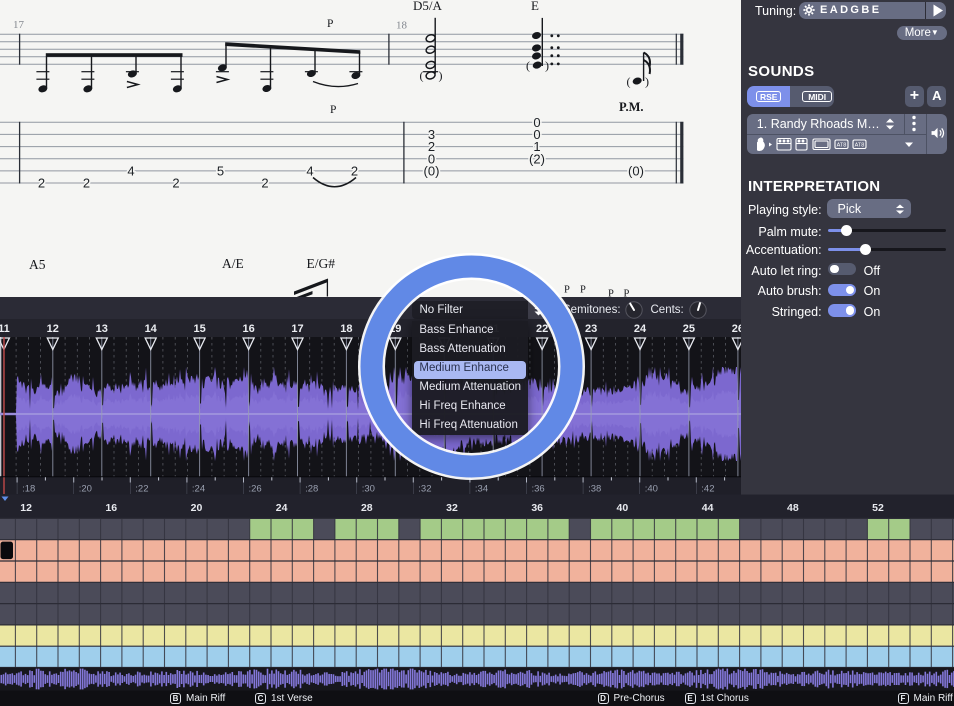 Image resolution: width=954 pixels, height=706 pixels. Describe the element at coordinates (623, 508) in the screenshot. I see `svg-text: 40` at that location.